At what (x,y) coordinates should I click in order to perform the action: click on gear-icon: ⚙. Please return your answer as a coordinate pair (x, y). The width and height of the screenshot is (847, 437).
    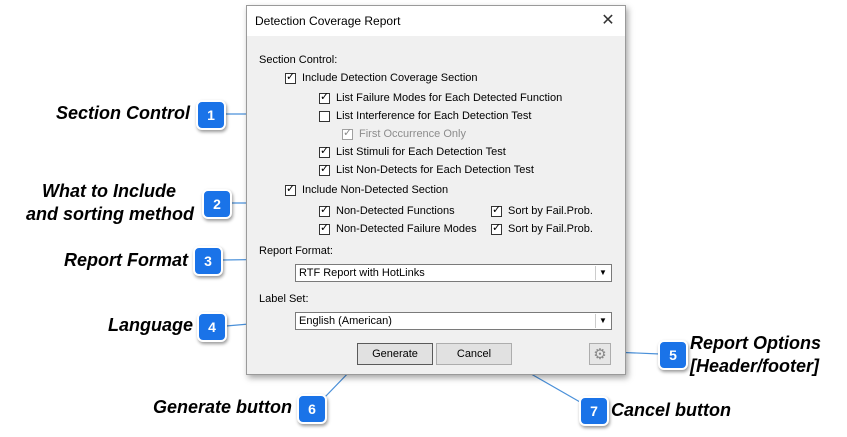
    Looking at the image, I should click on (600, 354).